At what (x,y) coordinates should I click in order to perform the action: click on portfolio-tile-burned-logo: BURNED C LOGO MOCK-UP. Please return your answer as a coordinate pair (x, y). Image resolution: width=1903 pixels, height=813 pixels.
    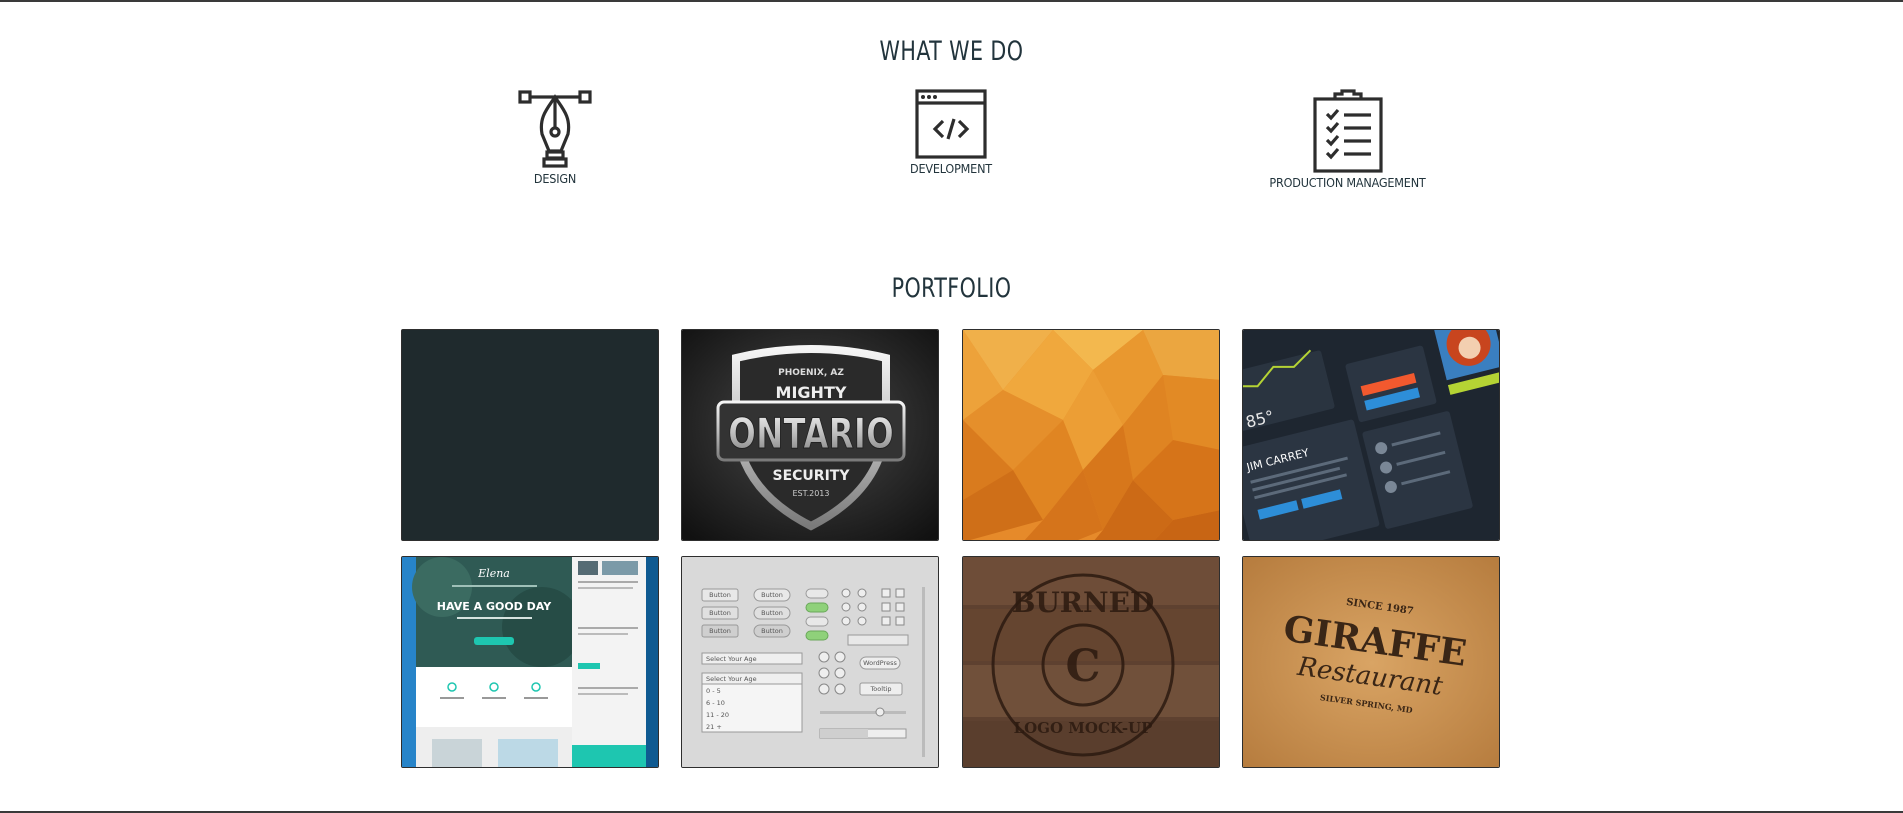
    Looking at the image, I should click on (1091, 662).